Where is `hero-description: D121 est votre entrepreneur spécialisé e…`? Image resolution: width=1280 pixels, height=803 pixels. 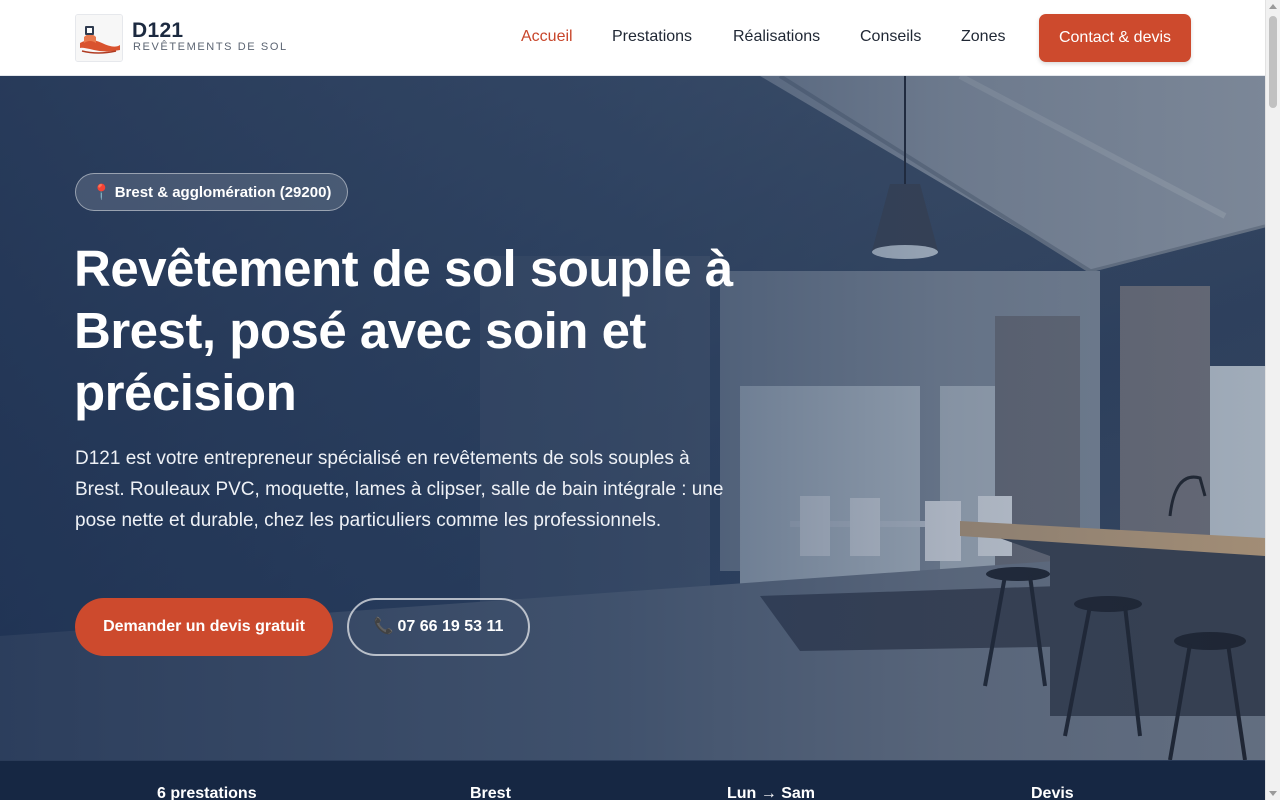
hero-description: D121 est votre entrepreneur spécialisé e… is located at coordinates (399, 489).